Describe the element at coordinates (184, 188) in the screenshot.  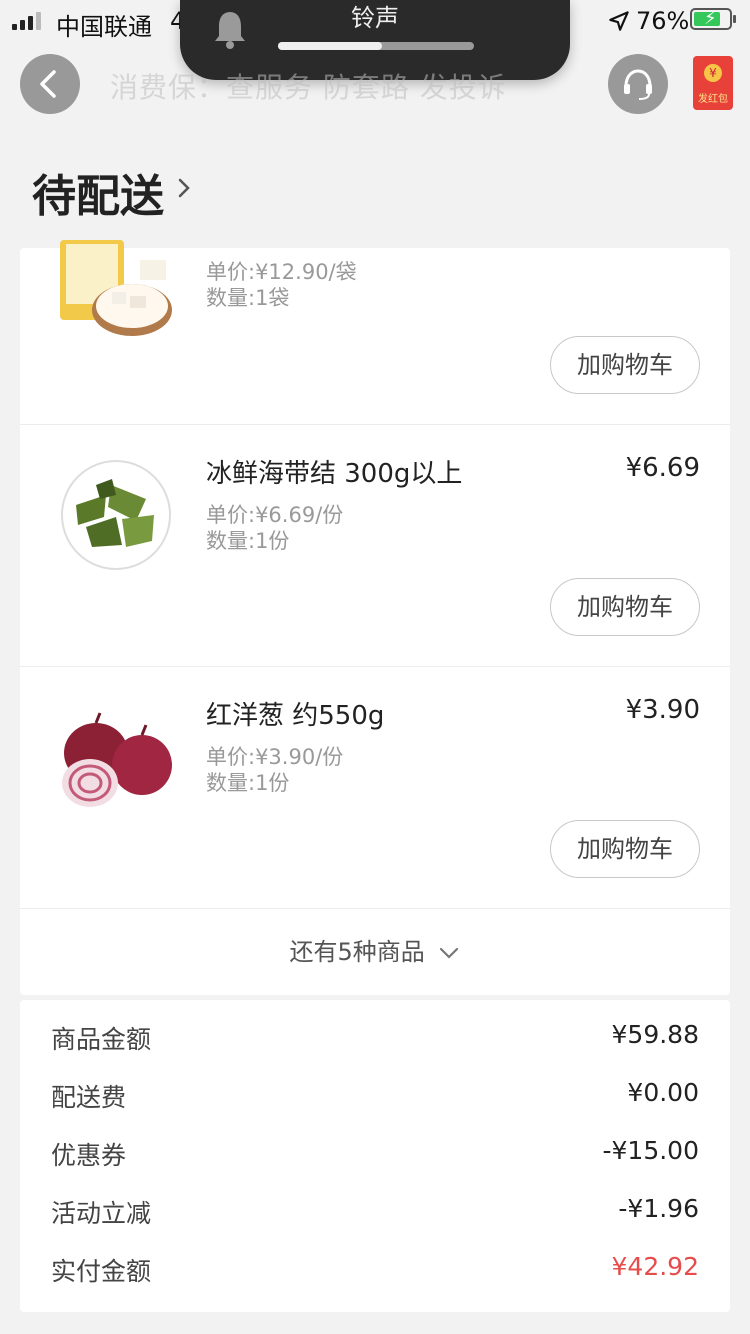
I see `chevron-right-icon` at that location.